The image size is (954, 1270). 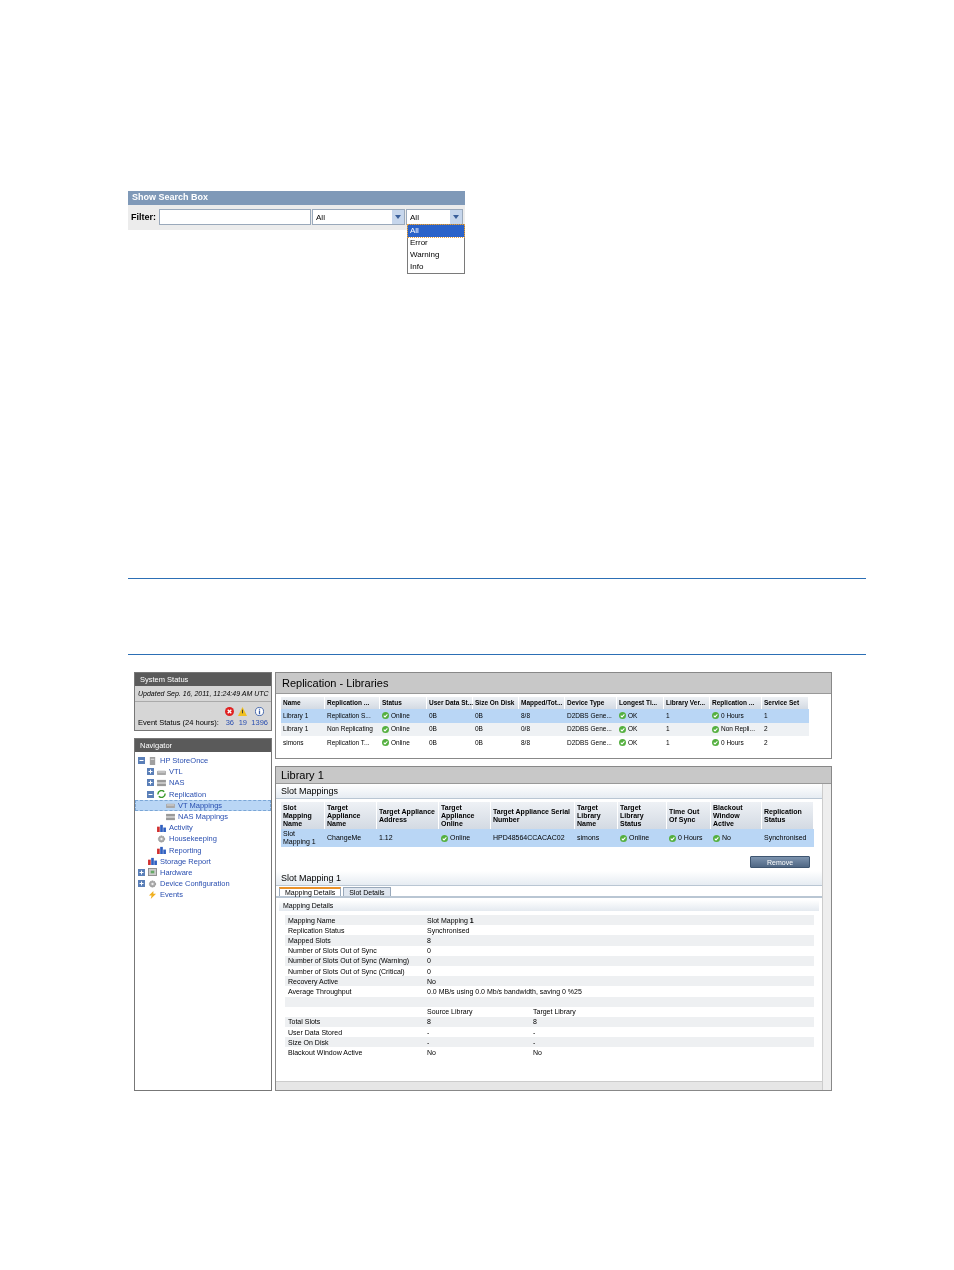 What do you see at coordinates (143, 217) in the screenshot?
I see `filter-label: Filter:` at bounding box center [143, 217].